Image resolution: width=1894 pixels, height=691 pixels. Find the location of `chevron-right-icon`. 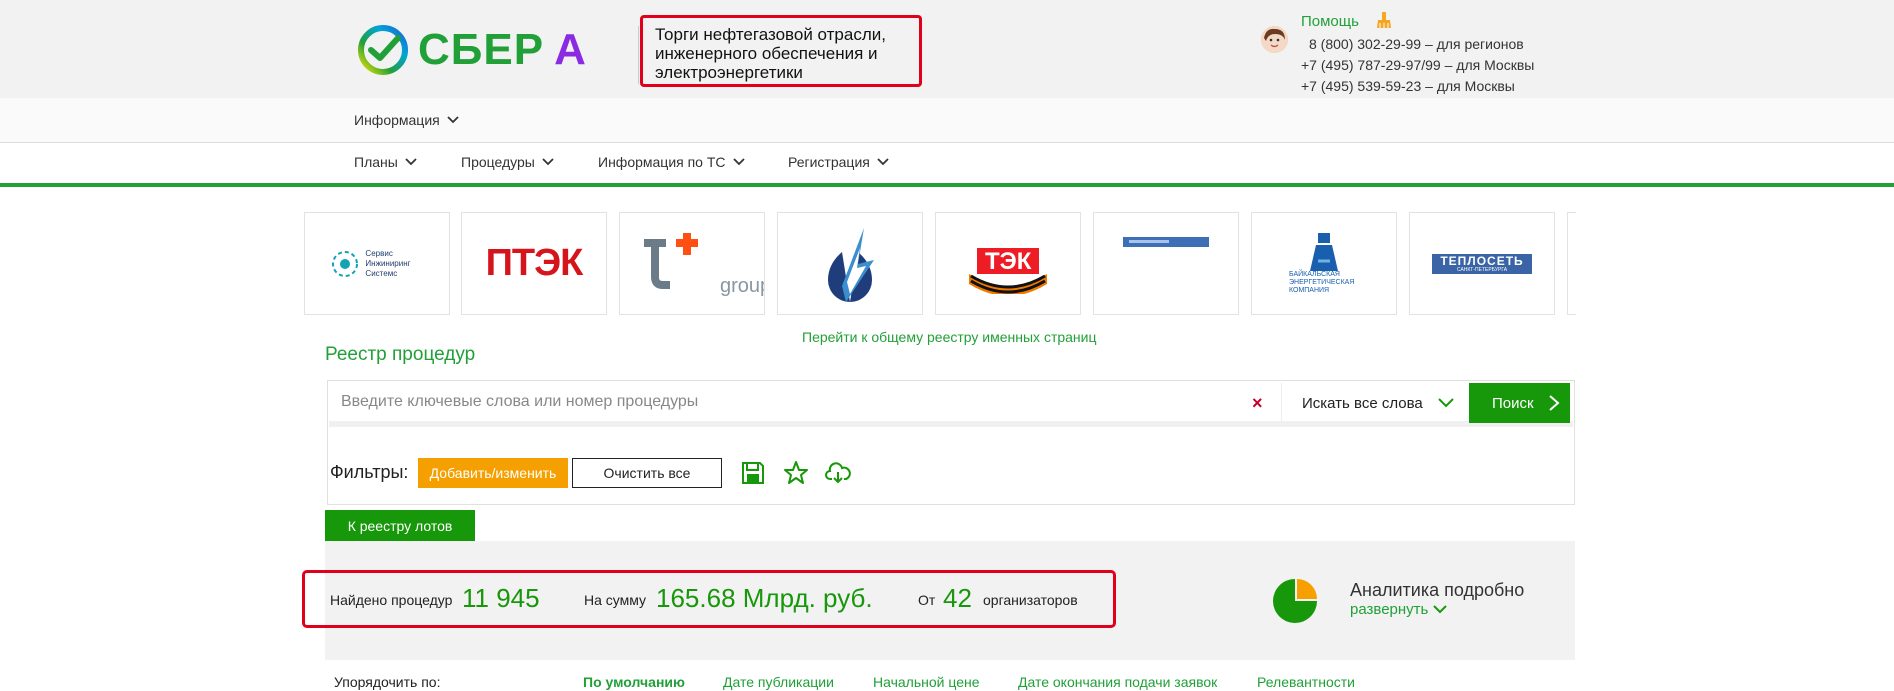

chevron-right-icon is located at coordinates (1554, 403).